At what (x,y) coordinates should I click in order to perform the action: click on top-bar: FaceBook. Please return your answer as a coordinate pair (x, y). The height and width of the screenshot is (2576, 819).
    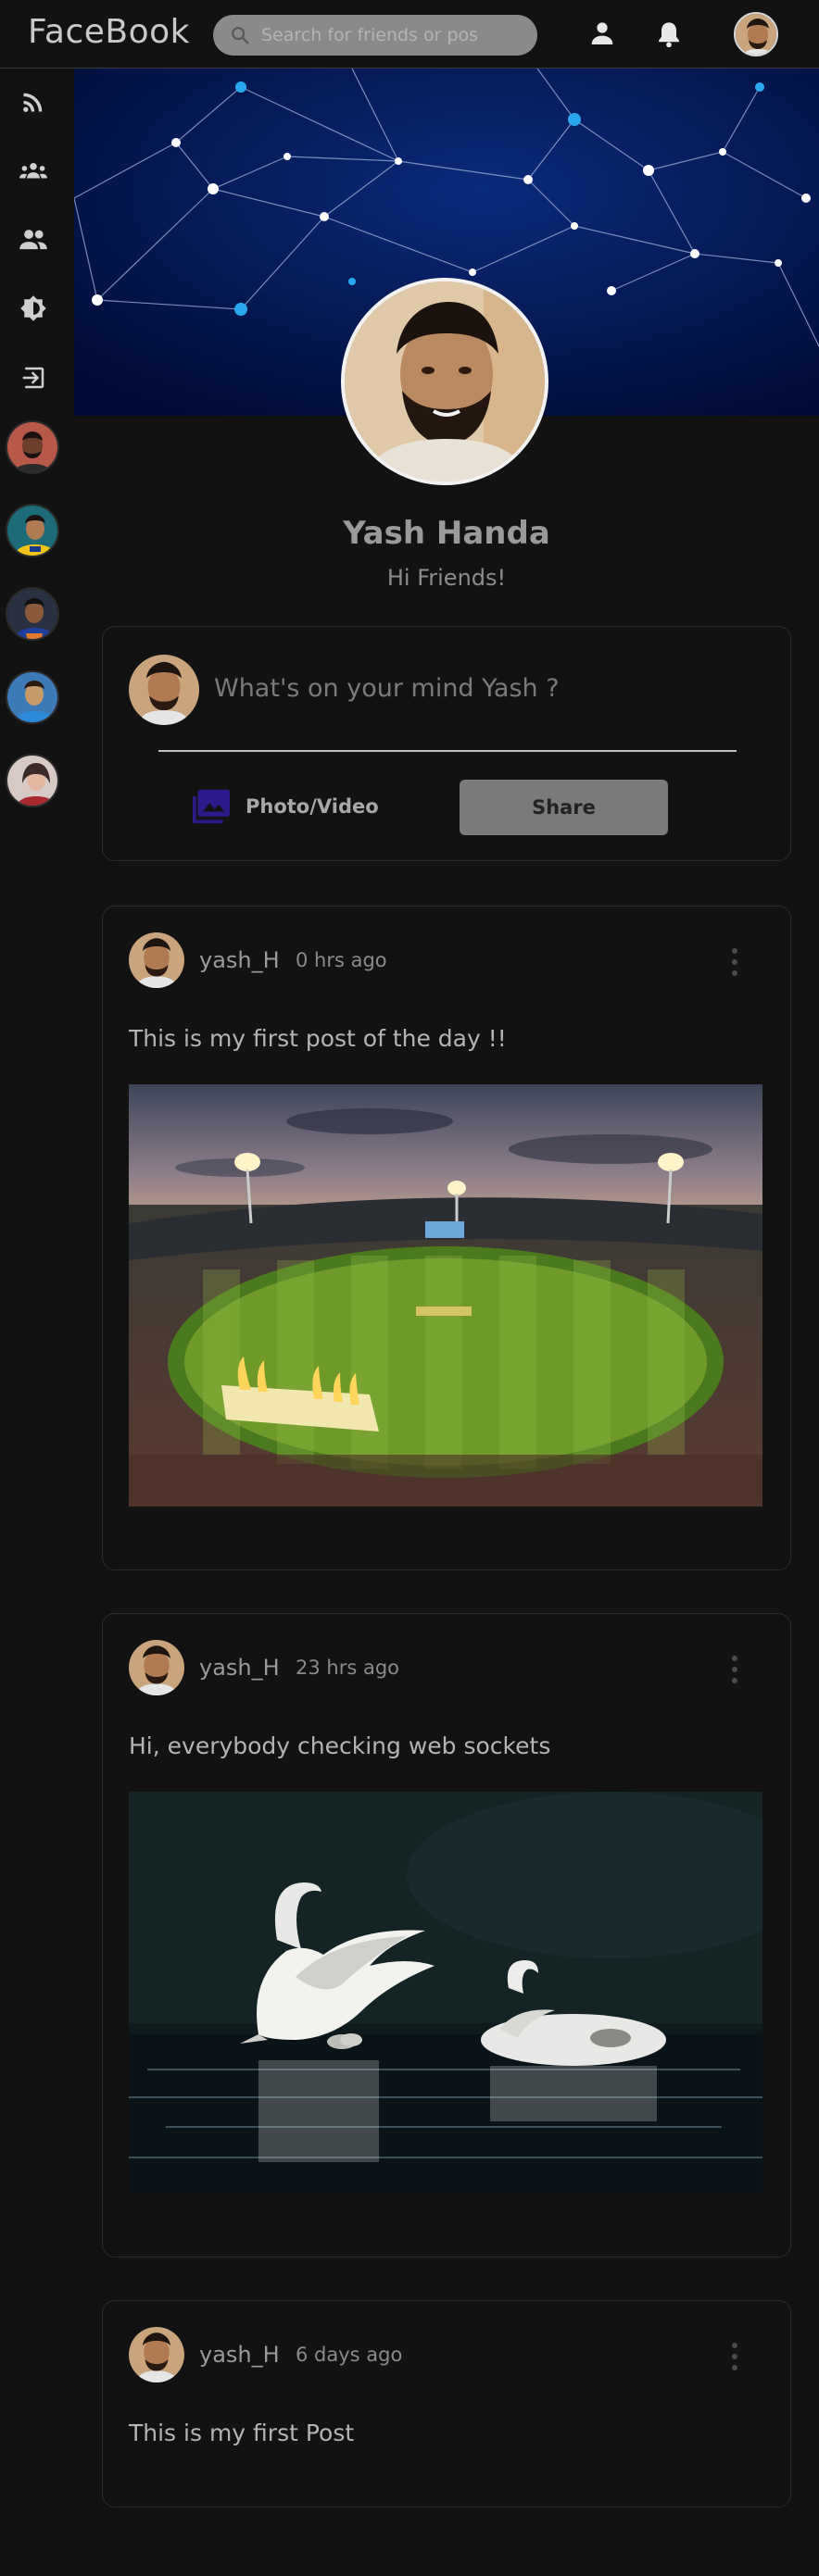
    Looking at the image, I should click on (409, 35).